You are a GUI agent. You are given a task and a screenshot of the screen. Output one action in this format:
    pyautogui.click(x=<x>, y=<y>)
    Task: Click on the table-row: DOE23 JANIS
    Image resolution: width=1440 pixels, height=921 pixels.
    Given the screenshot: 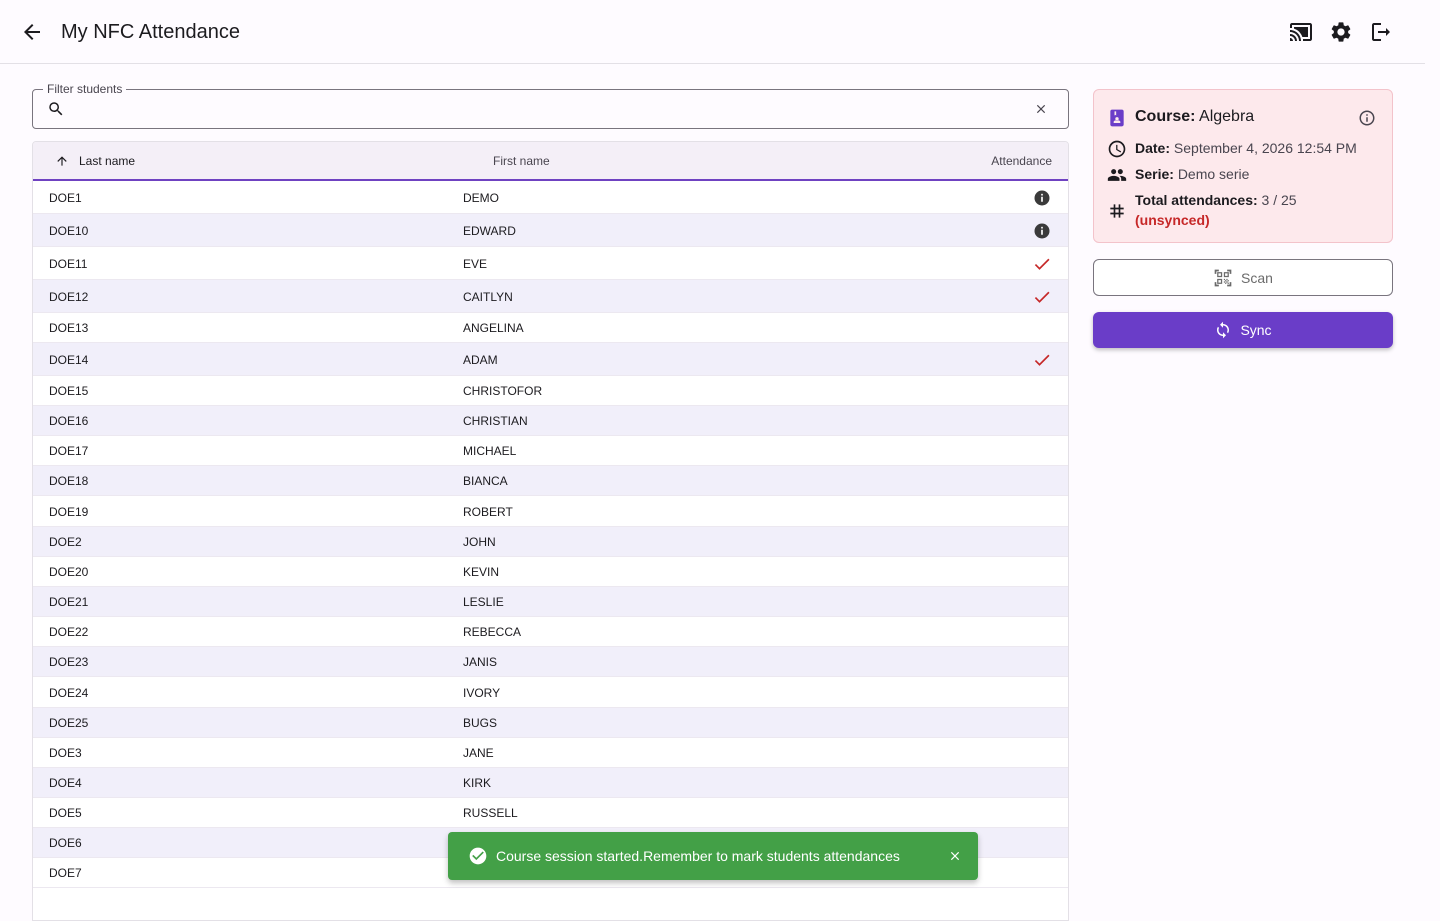 What is the action you would take?
    pyautogui.click(x=550, y=662)
    